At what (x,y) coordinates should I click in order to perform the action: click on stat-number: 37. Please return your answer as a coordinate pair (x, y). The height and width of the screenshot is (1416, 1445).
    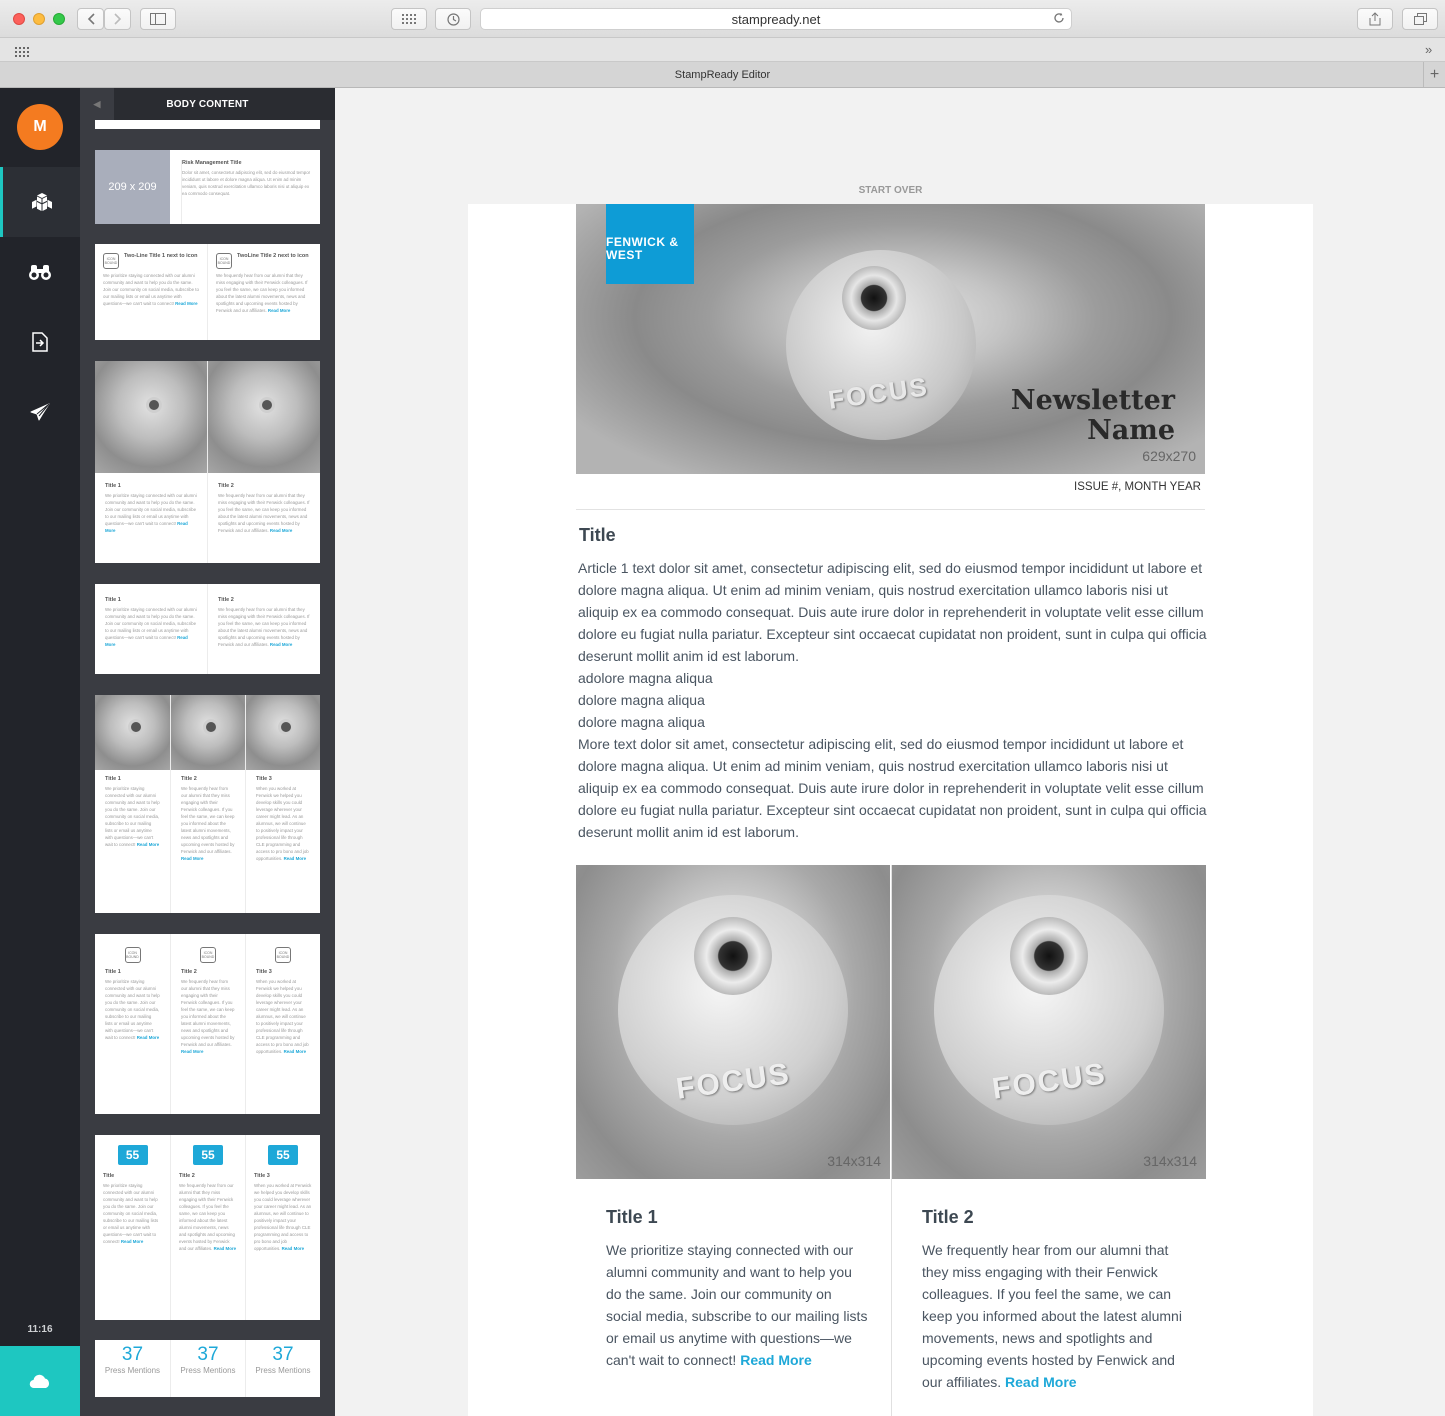
    Looking at the image, I should click on (283, 1354).